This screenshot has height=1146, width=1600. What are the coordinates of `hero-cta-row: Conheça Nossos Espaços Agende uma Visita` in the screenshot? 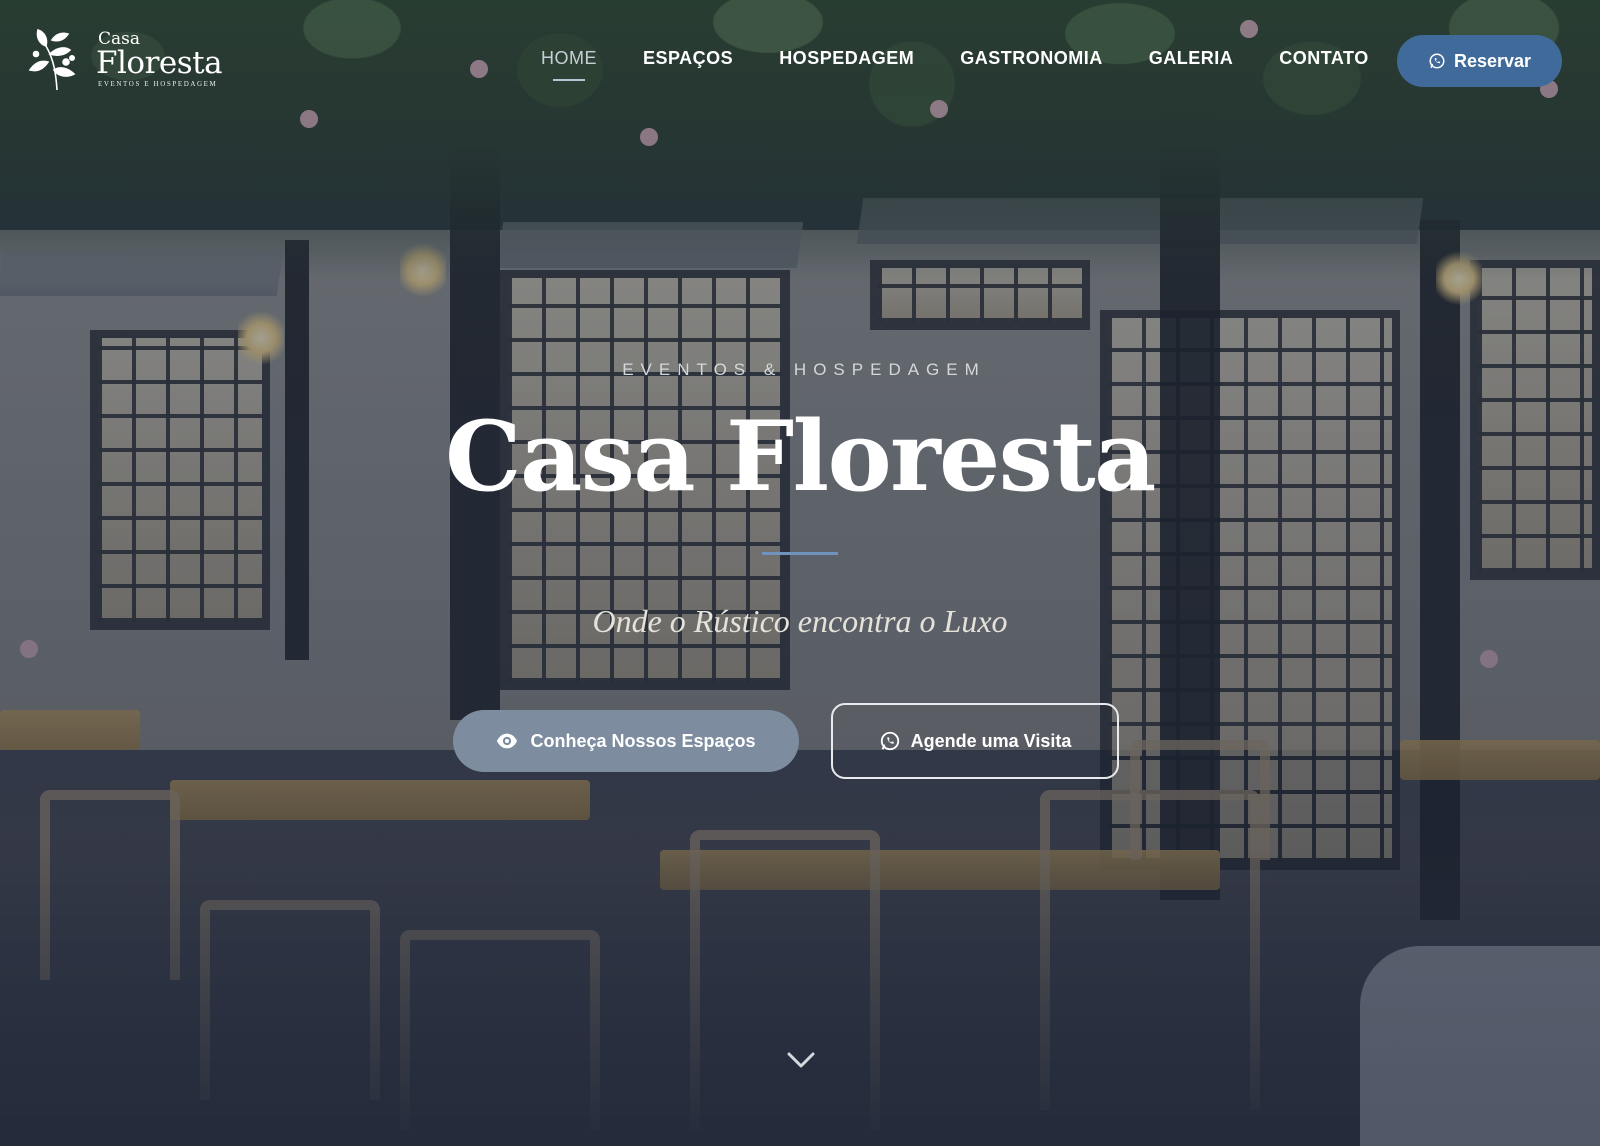 It's located at (786, 741).